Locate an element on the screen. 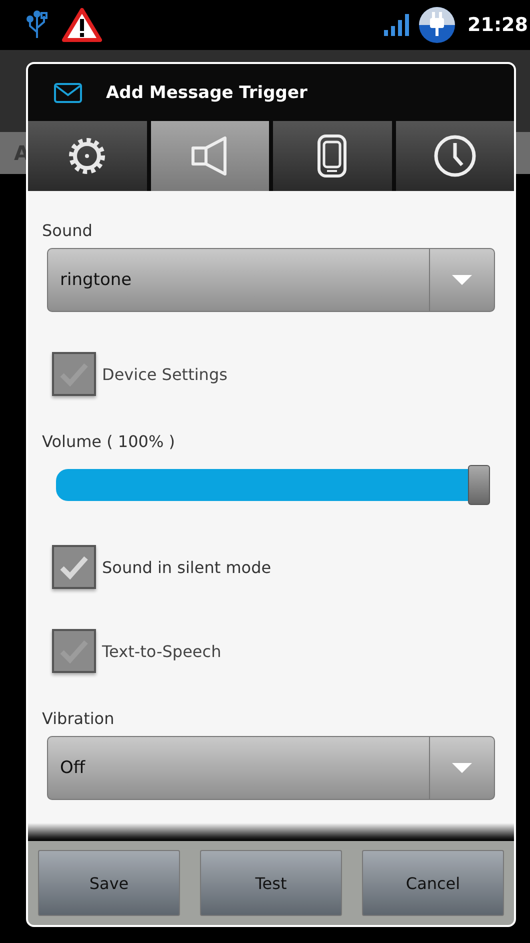  checkmark-icon is located at coordinates (74, 567).